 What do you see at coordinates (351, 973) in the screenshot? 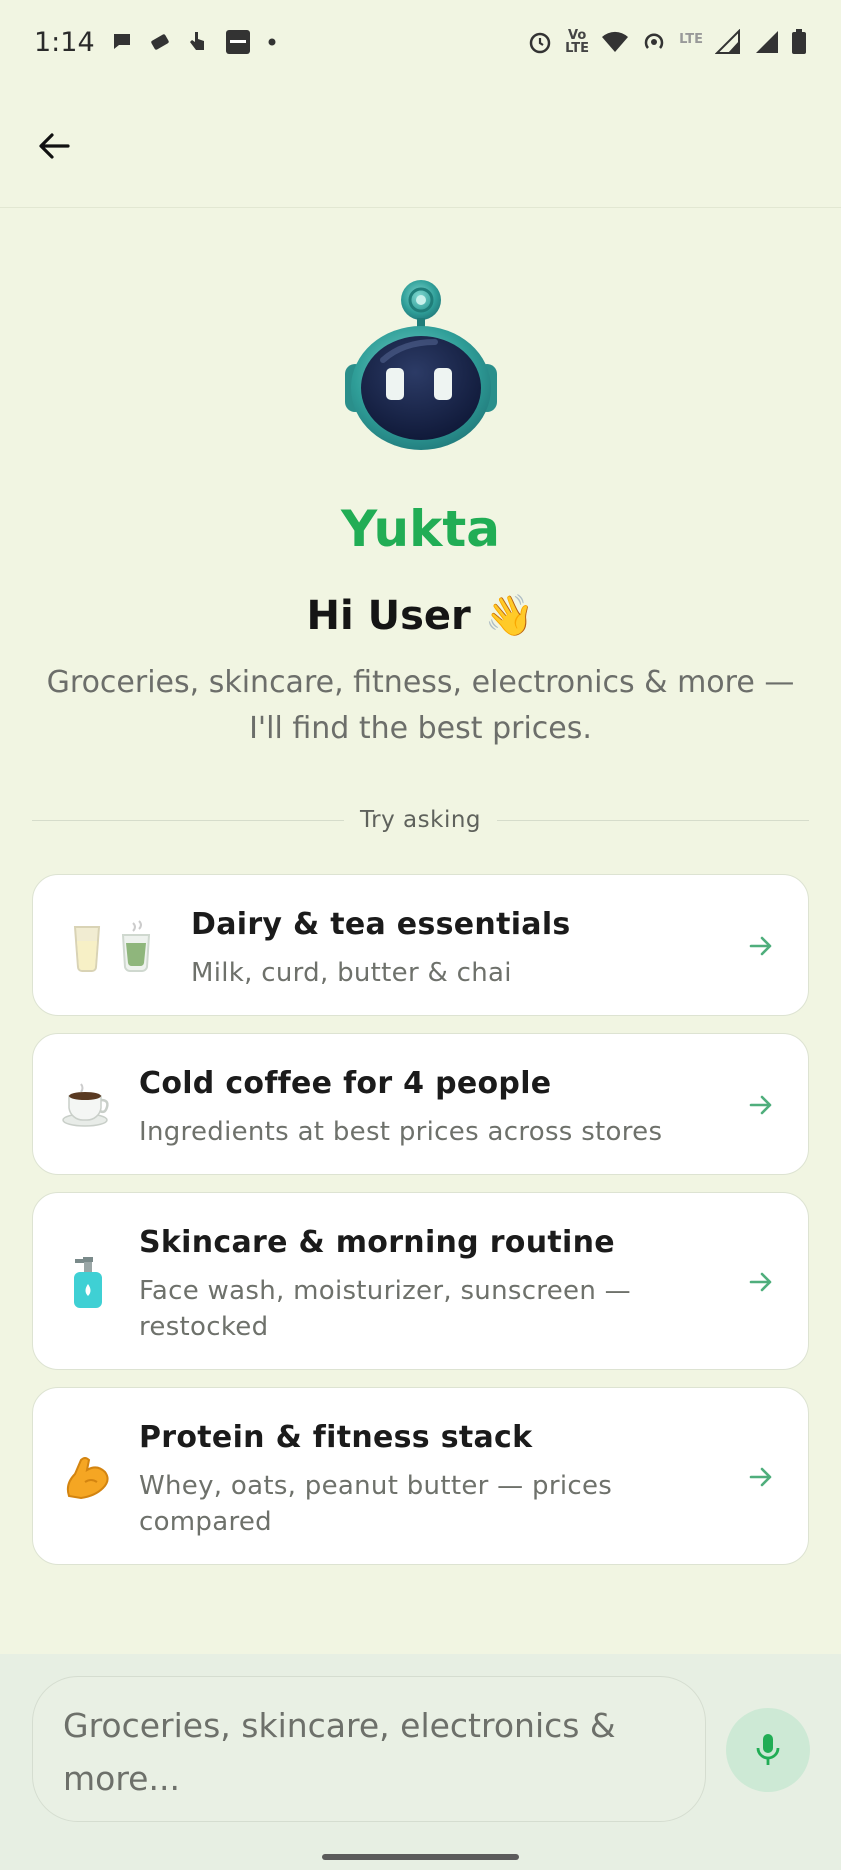
I see `card-subtitle: Milk, curd, butter & chai` at bounding box center [351, 973].